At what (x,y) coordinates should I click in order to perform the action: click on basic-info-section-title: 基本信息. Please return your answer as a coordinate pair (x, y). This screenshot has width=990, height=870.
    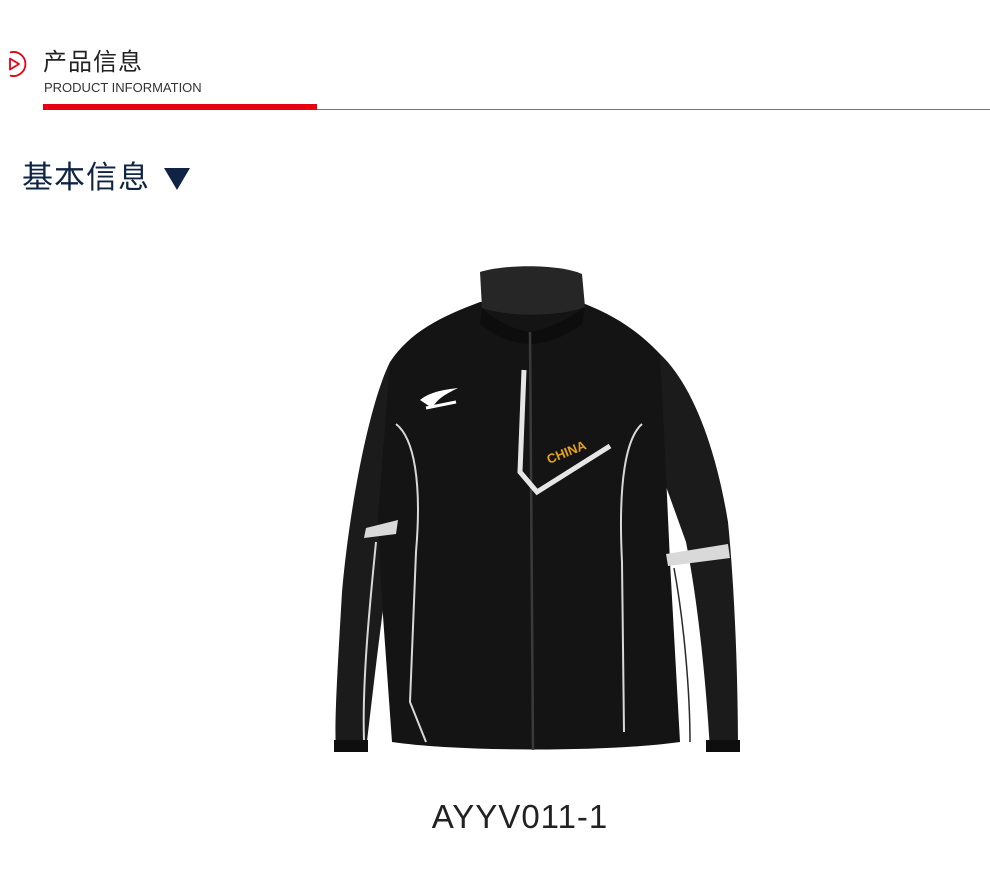
    Looking at the image, I should click on (106, 178).